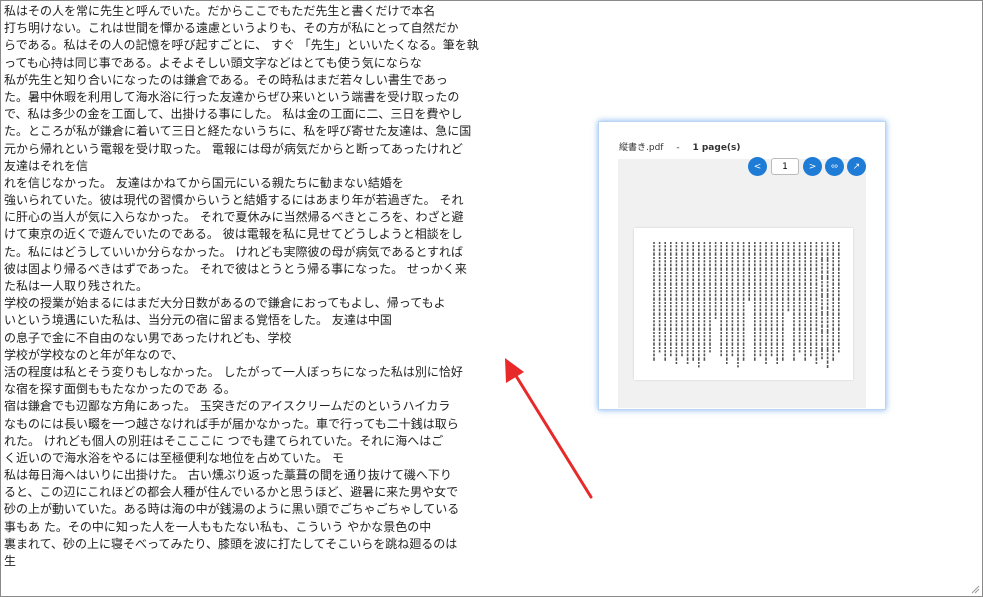 This screenshot has height=597, width=983. Describe the element at coordinates (218, 526) in the screenshot. I see `text-line: 事もあ た。その中に知った人を一人ももたない私も、こういう やかな景色の中` at that location.